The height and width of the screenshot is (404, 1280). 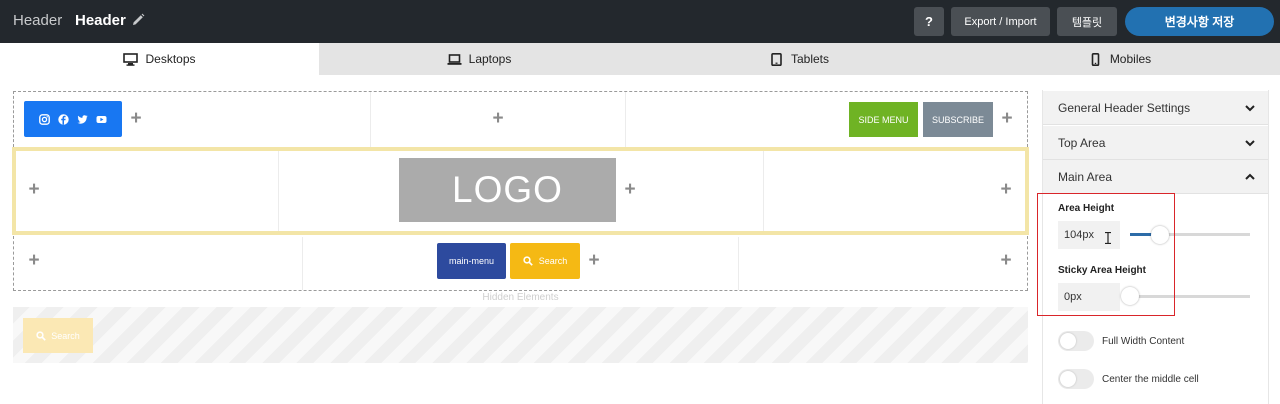 I want to click on mobile-icon, so click(x=1095, y=59).